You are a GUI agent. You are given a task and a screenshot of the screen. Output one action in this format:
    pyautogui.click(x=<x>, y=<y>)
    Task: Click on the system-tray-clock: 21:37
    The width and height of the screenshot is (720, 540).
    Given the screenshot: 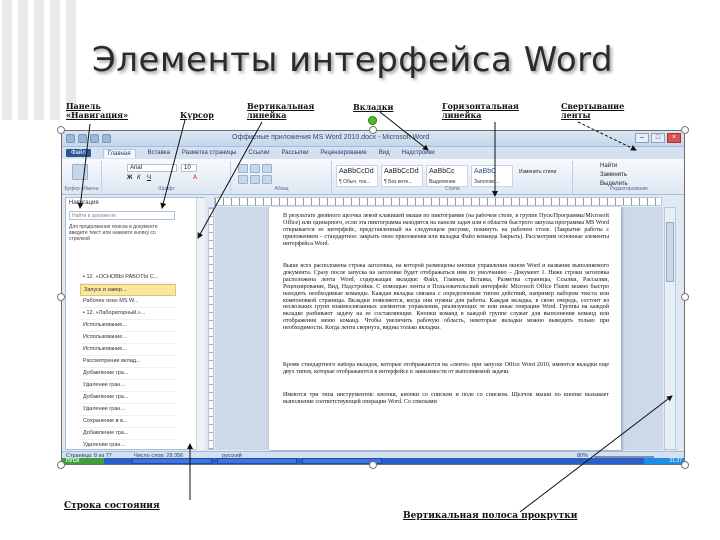 What is the action you would take?
    pyautogui.click(x=664, y=461)
    